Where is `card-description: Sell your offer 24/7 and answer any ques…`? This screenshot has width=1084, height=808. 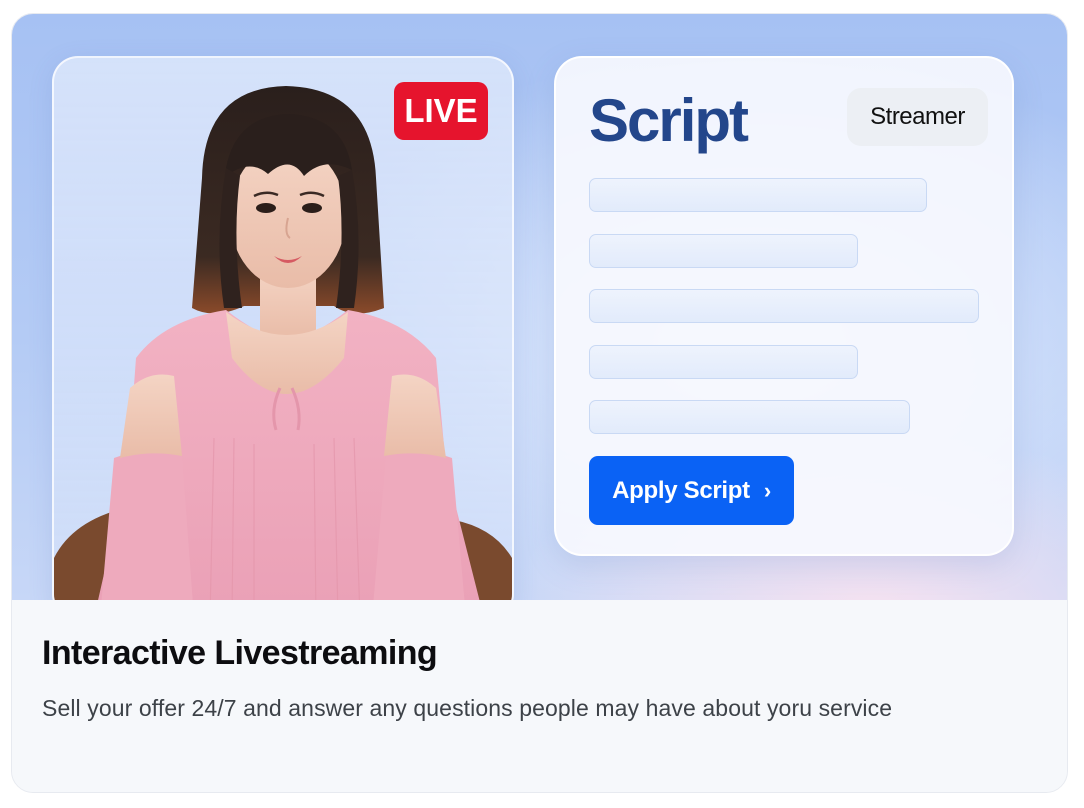 card-description: Sell your offer 24/7 and answer any ques… is located at coordinates (467, 708).